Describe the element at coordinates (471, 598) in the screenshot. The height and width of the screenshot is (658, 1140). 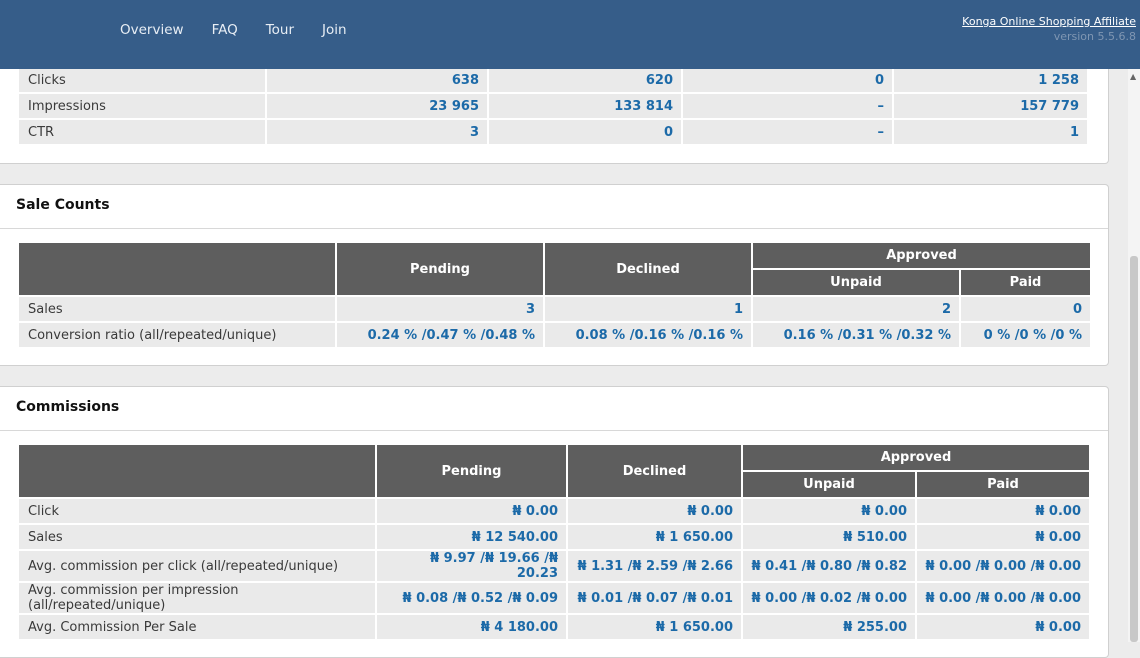
I see `value-cell: ₦ 0.08 /₦ 0.52 /₦ 0.09` at that location.